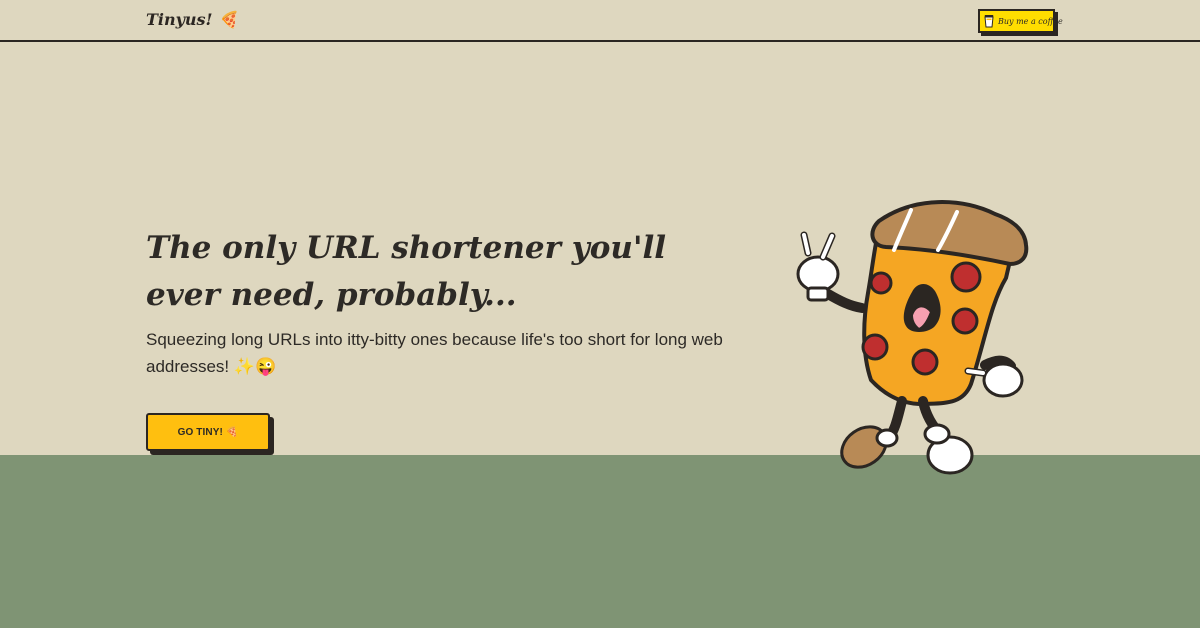  I want to click on buy-me-coffee-button: Buy me a coffee, so click(1020, 21).